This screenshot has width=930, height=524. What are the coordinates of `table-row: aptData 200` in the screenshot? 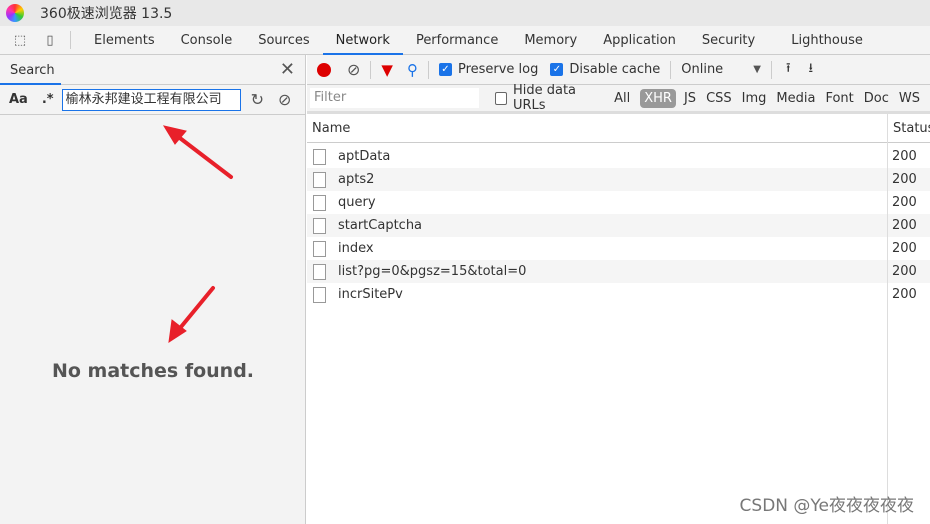 It's located at (618, 156).